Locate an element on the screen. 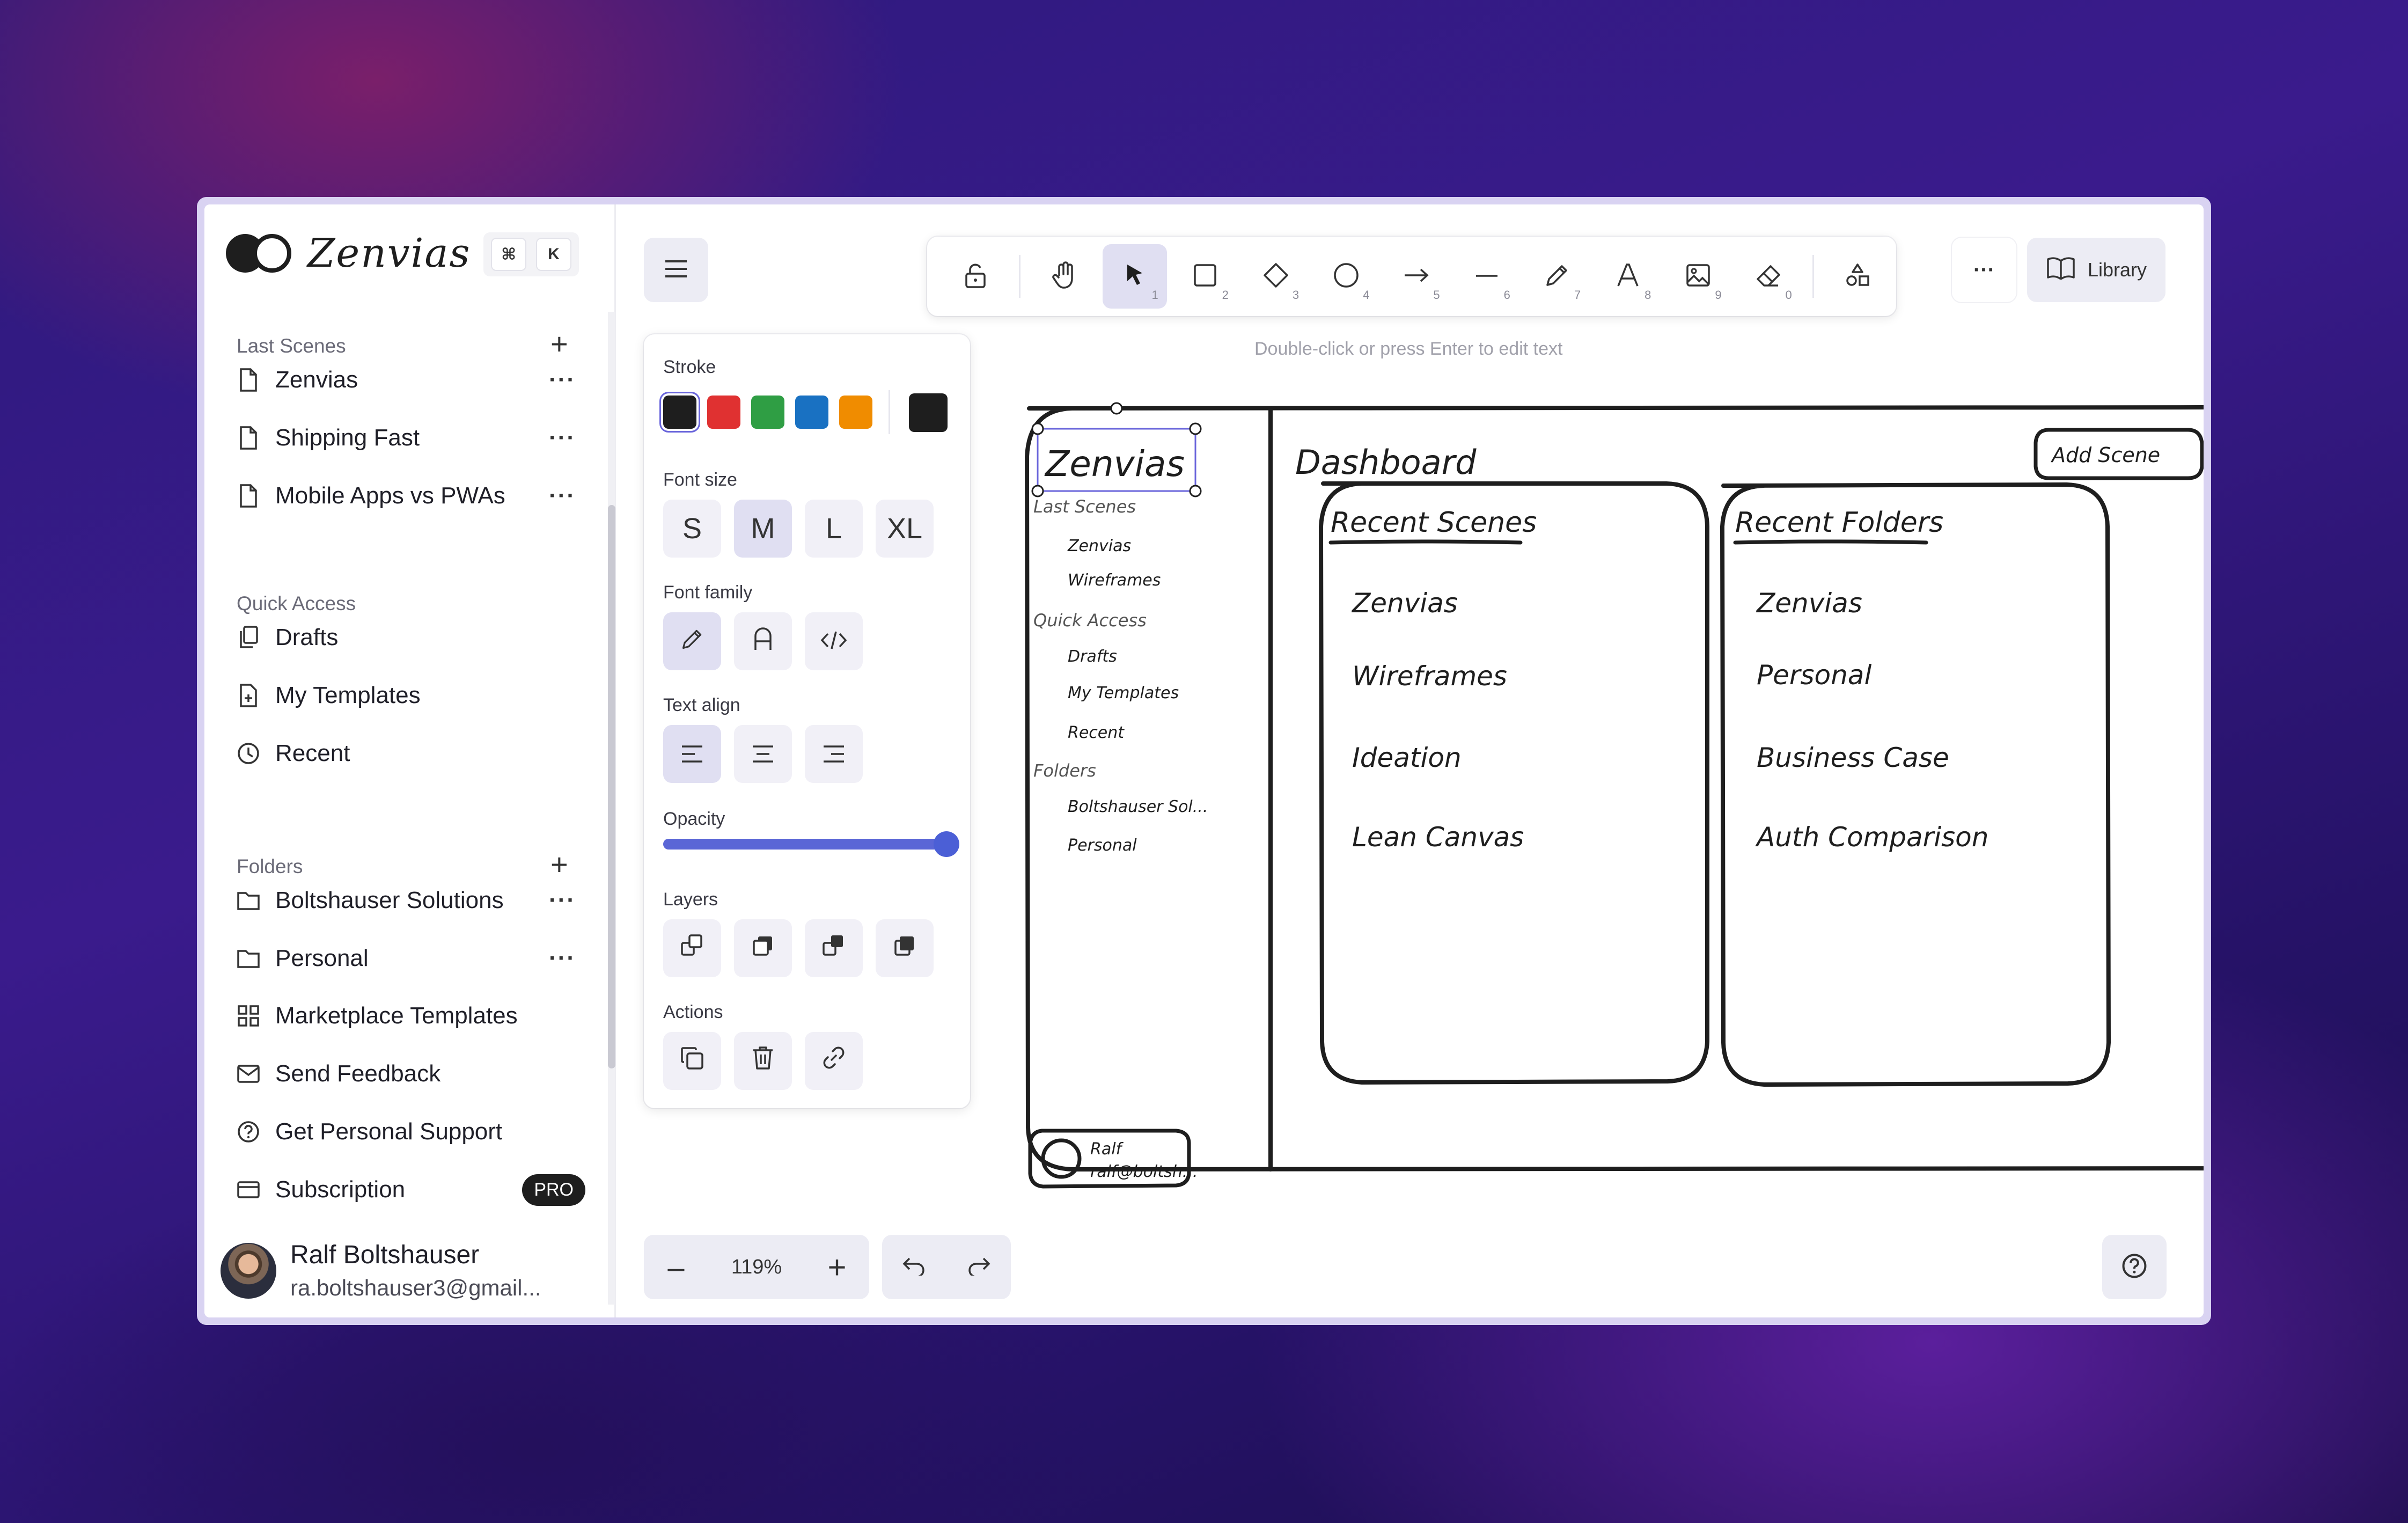 The image size is (2408, 1523). duplicate-button is located at coordinates (692, 1061).